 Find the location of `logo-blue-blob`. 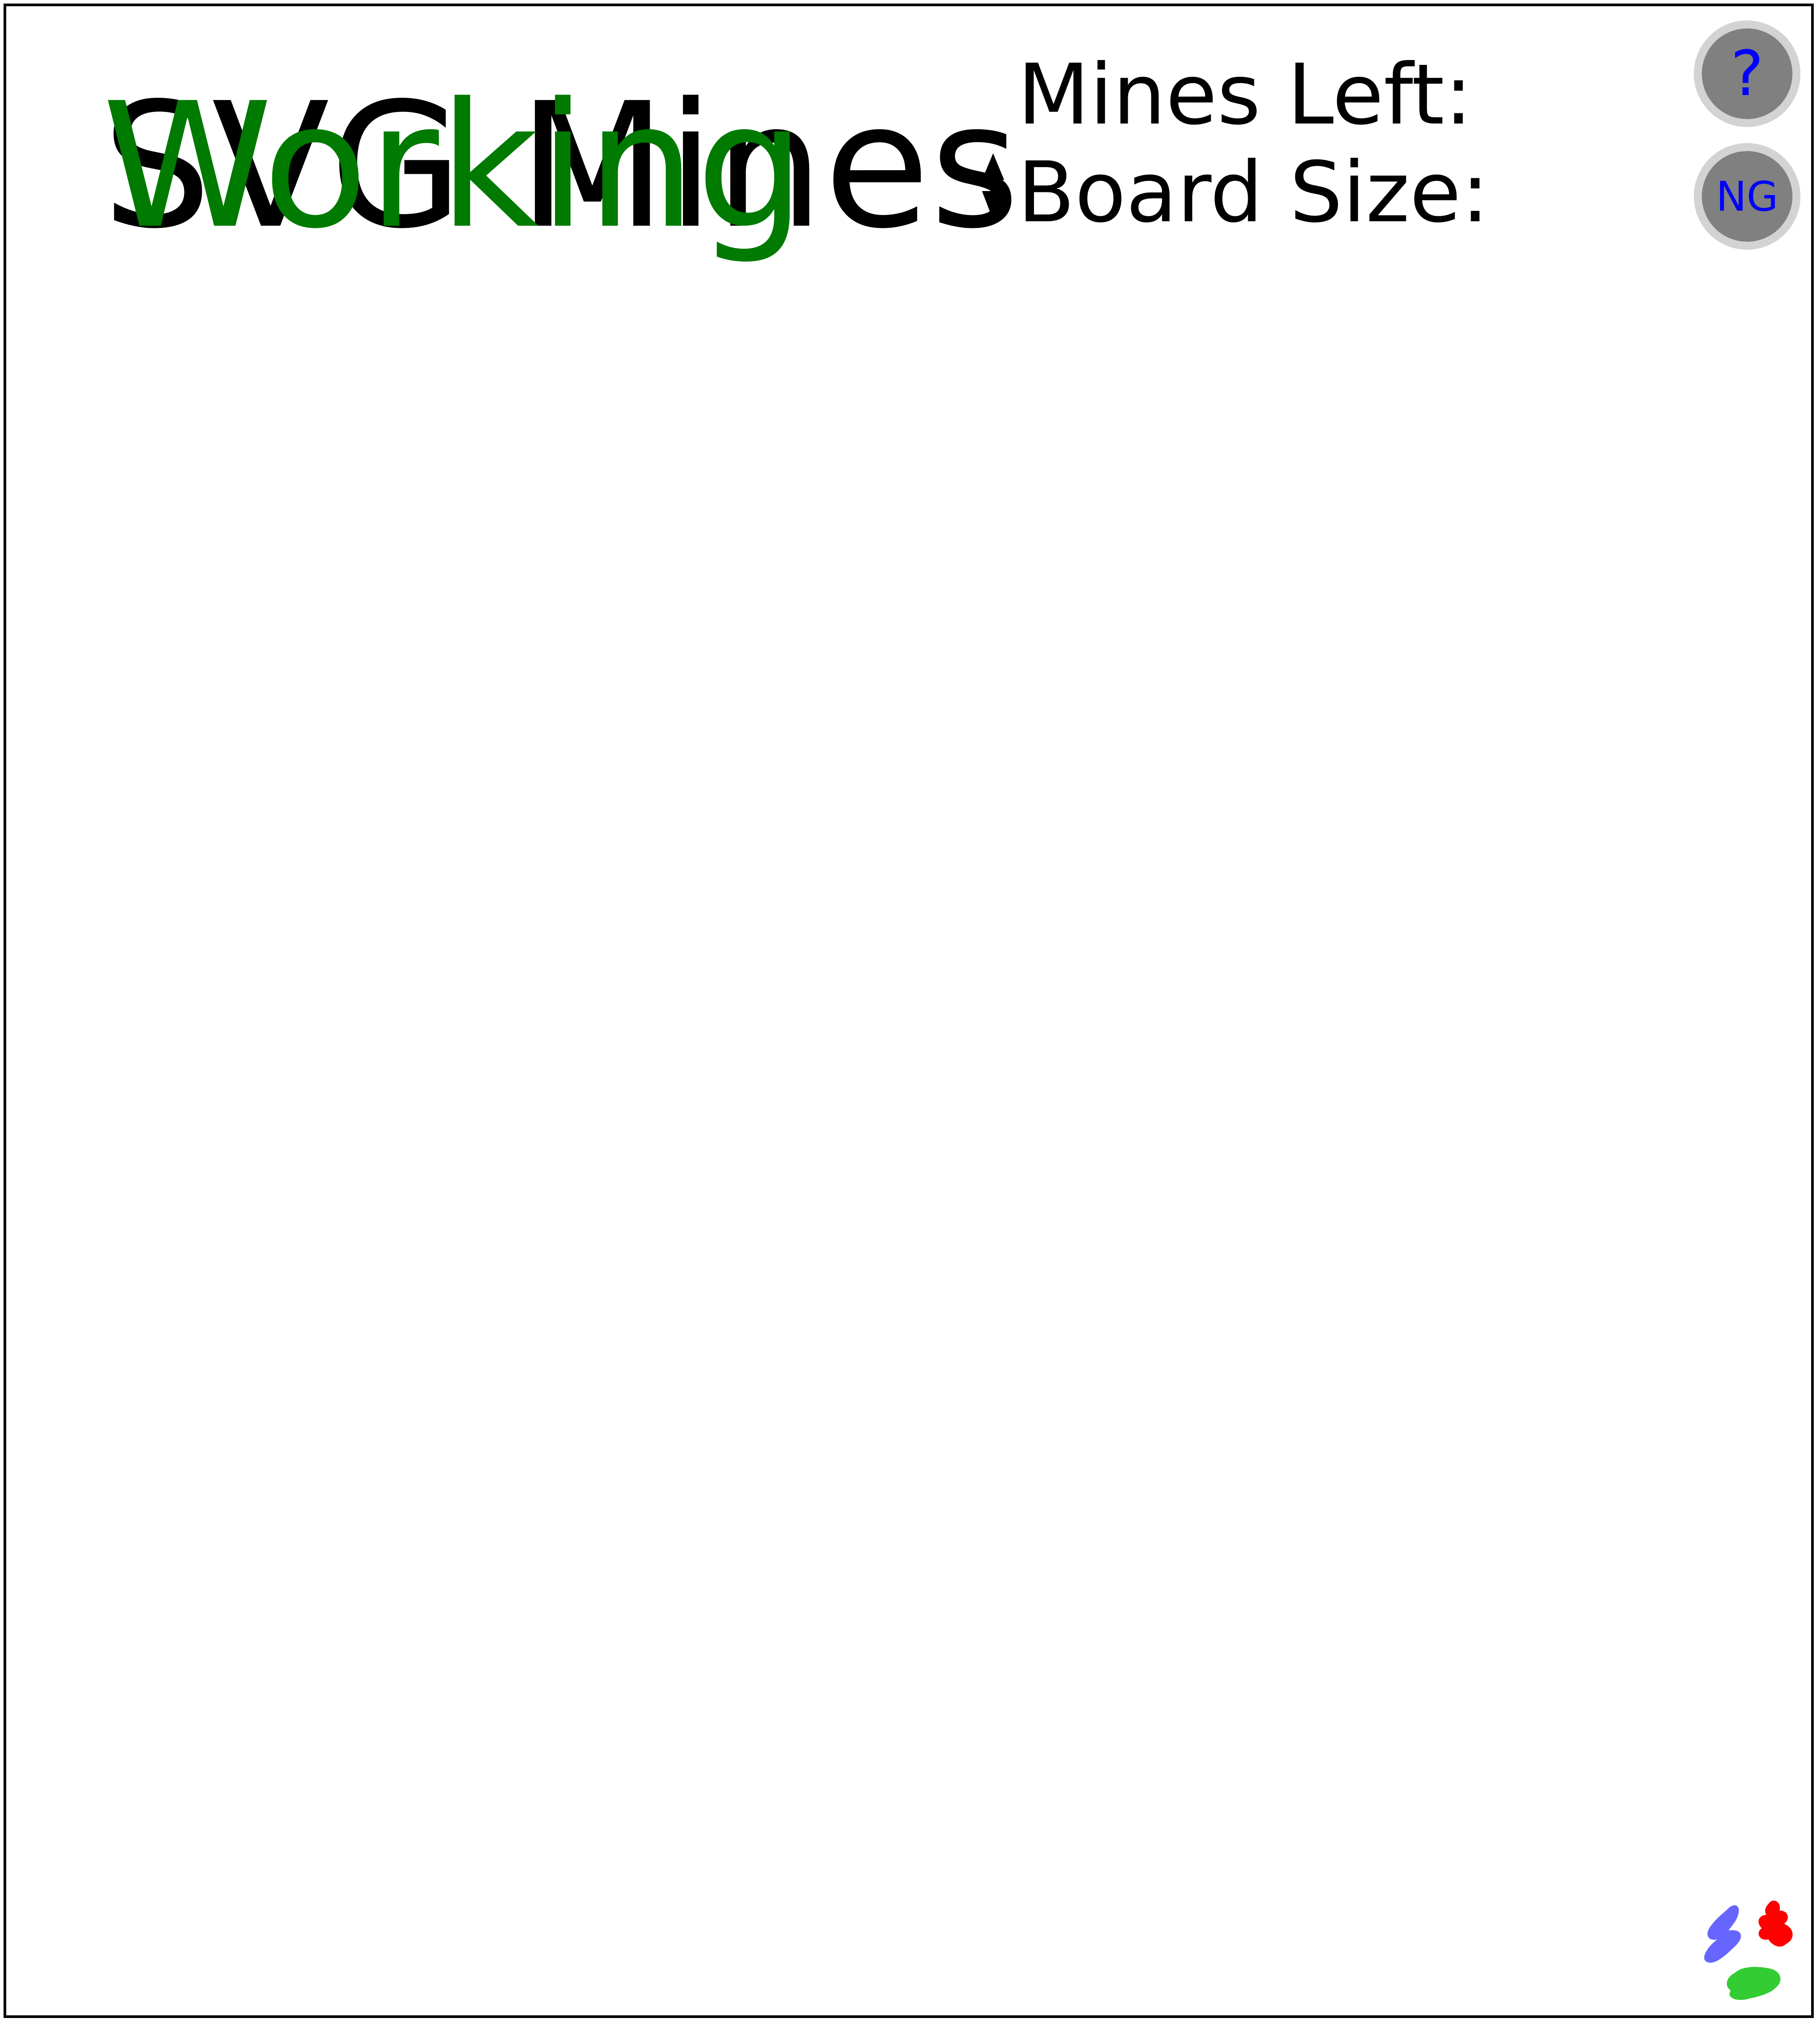

logo-blue-blob is located at coordinates (1722, 1934).